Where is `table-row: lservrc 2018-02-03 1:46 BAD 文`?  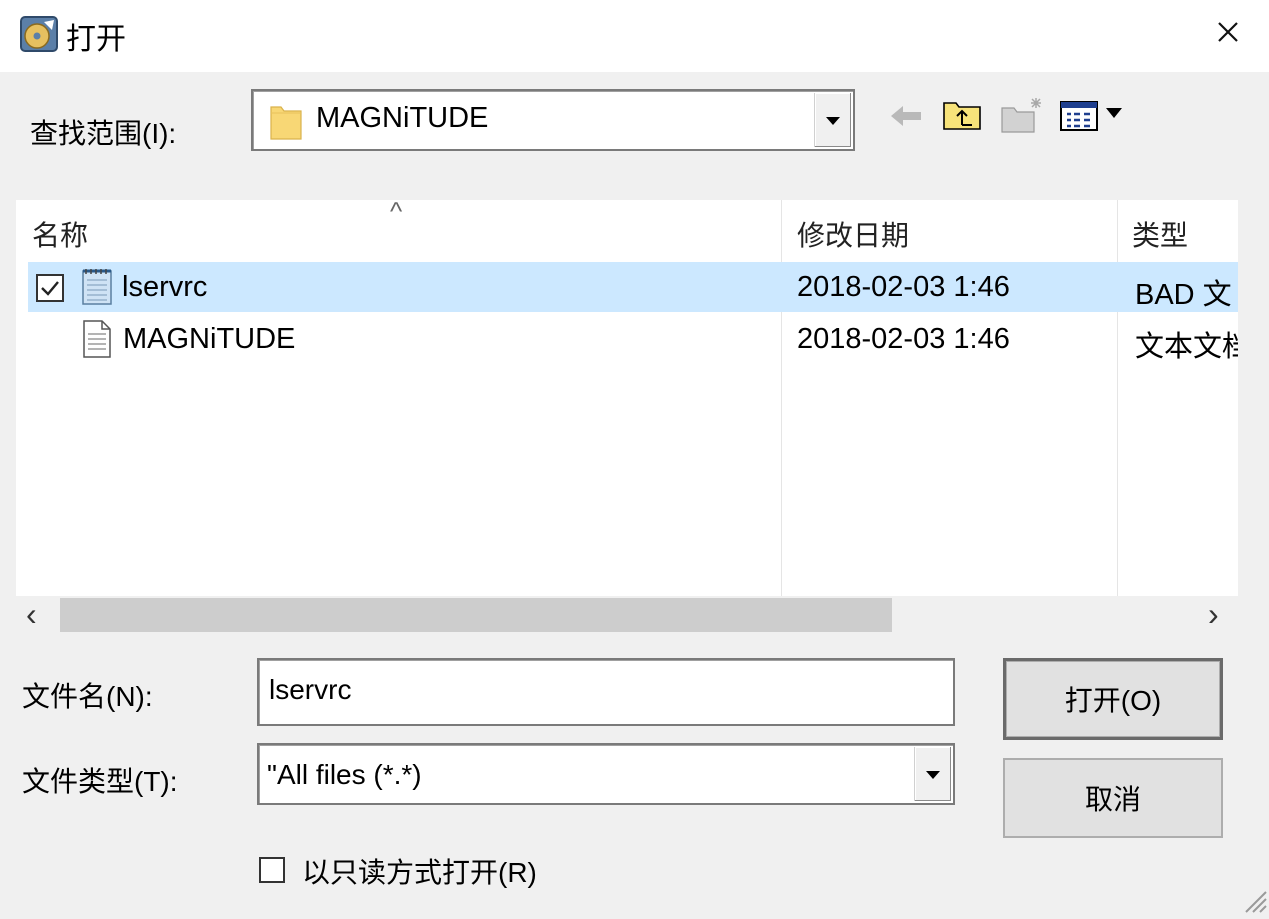
table-row: lservrc 2018-02-03 1:46 BAD 文 is located at coordinates (633, 287).